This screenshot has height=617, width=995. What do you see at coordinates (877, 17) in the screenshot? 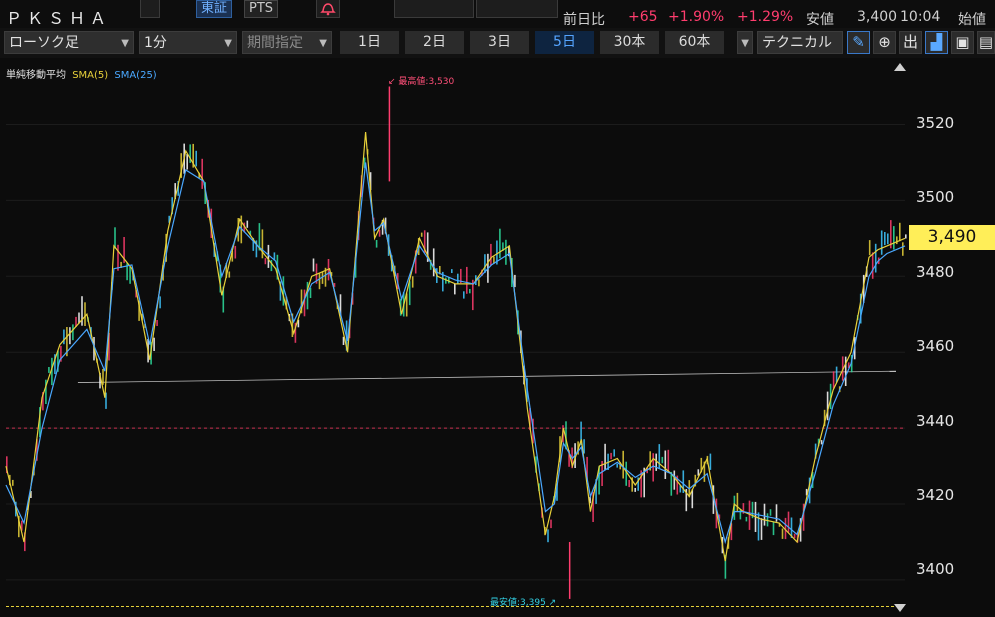
I see `low-value: 3,400` at bounding box center [877, 17].